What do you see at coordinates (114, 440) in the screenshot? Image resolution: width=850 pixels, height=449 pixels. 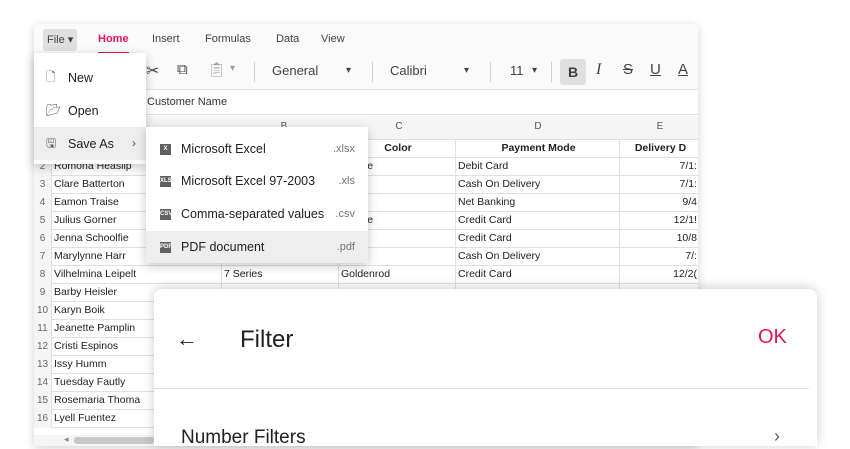 I see `scrollbar-thumb` at bounding box center [114, 440].